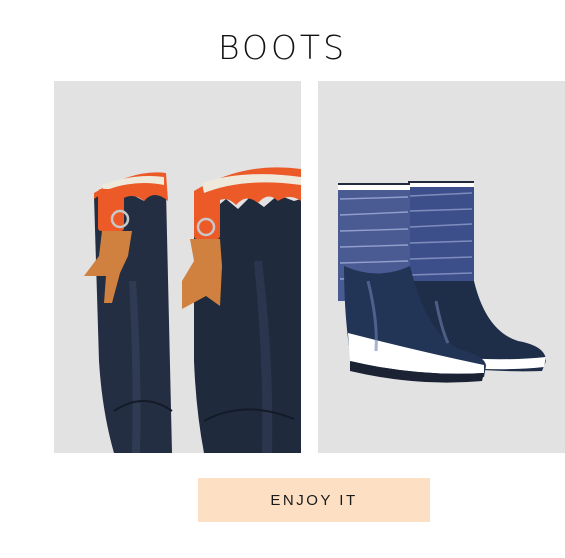 This screenshot has width=565, height=558. I want to click on section-title: BOOTS, so click(282, 47).